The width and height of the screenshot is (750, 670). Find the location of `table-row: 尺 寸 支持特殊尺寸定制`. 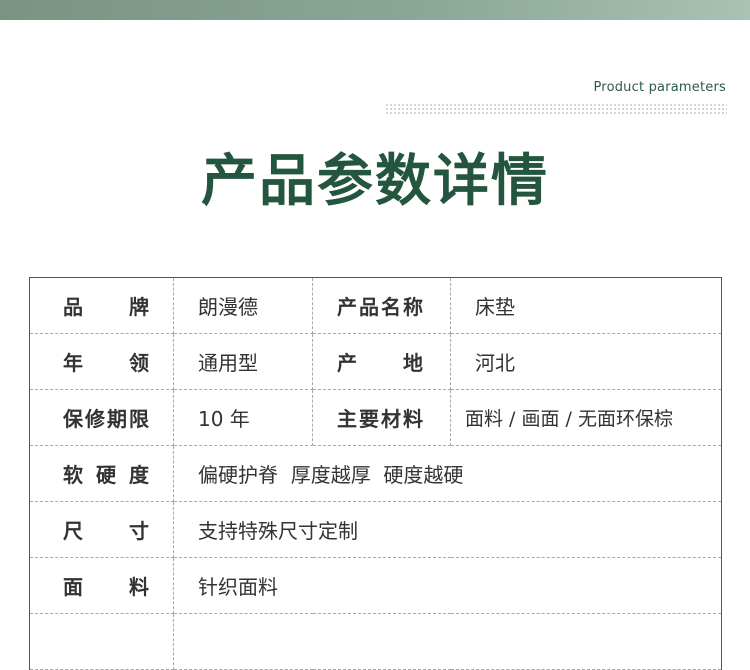

table-row: 尺 寸 支持特殊尺寸定制 is located at coordinates (375, 529).